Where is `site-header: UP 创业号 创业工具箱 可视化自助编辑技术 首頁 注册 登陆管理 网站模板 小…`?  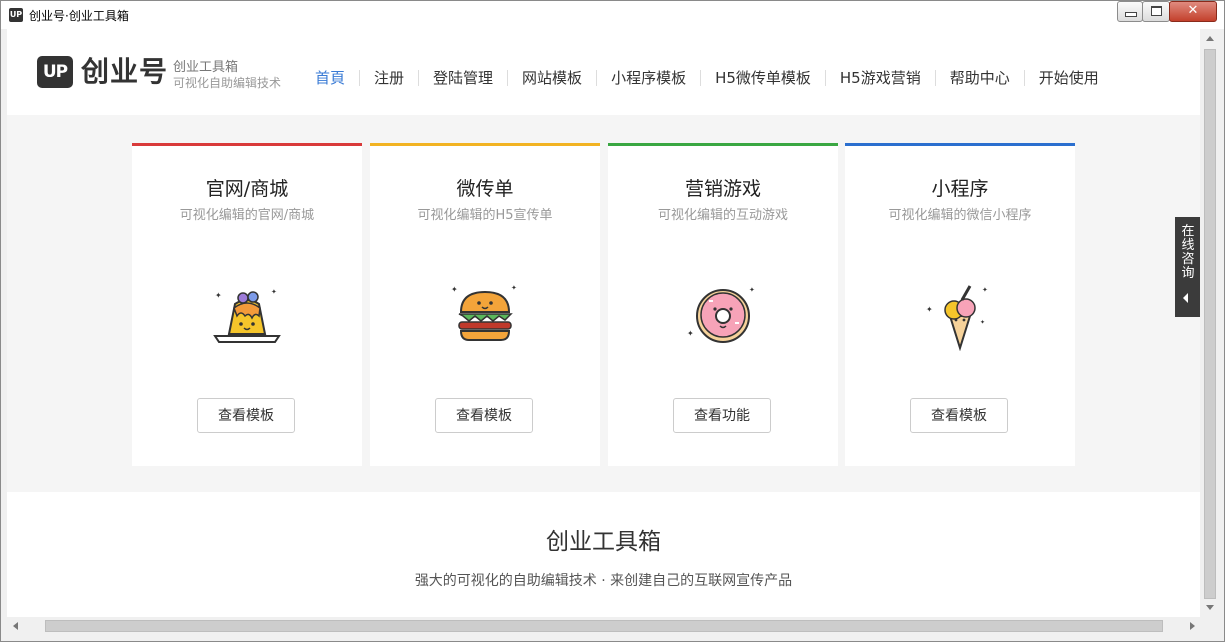 site-header: UP 创业号 创业工具箱 可视化自助编辑技术 首頁 注册 登陆管理 网站模板 小… is located at coordinates (603, 72).